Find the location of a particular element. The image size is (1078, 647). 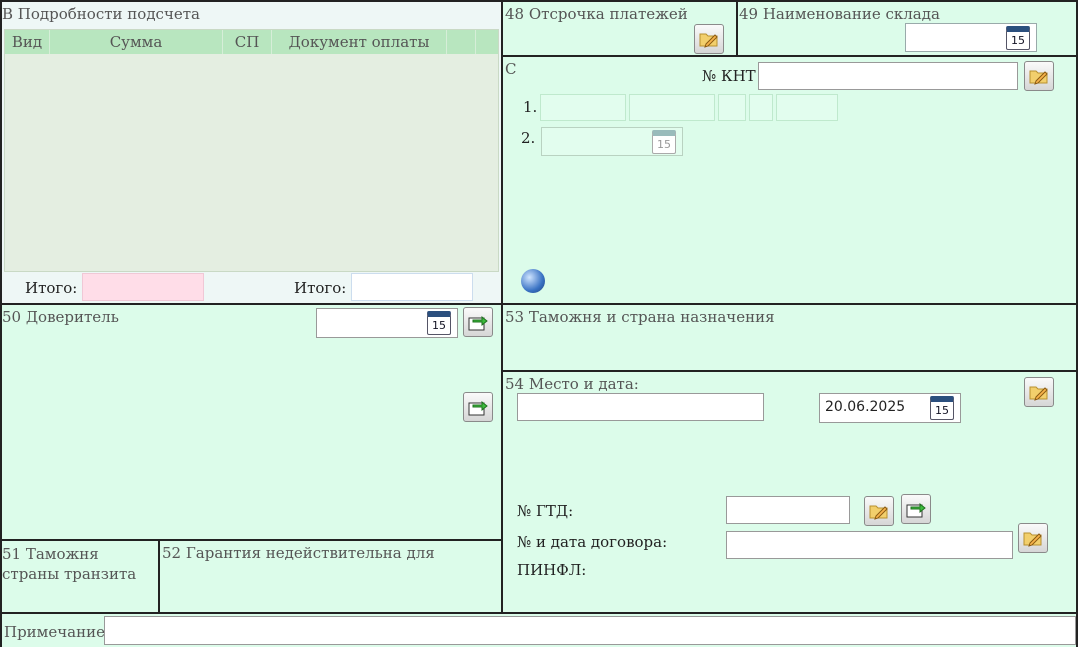

warehouse-date-field: 15 is located at coordinates (971, 37).